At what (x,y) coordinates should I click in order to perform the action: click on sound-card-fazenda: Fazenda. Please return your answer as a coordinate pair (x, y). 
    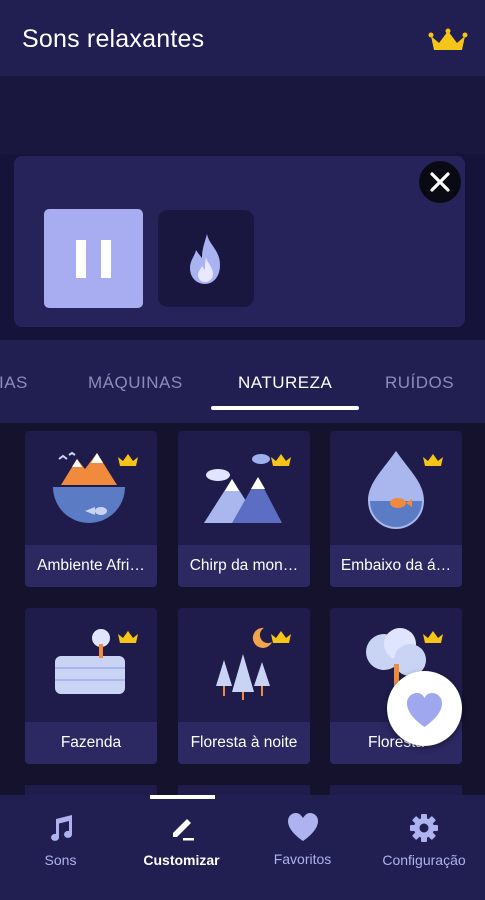
    Looking at the image, I should click on (91, 686).